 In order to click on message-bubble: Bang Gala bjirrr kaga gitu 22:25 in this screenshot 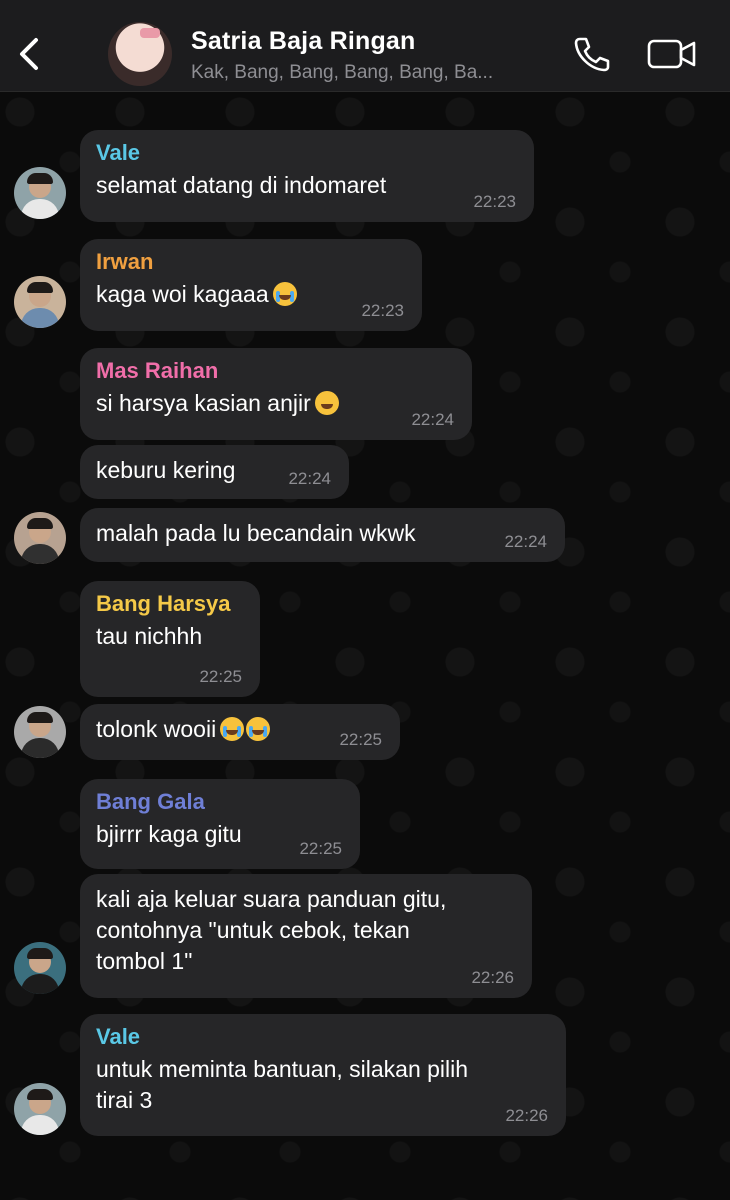, I will do `click(220, 824)`.